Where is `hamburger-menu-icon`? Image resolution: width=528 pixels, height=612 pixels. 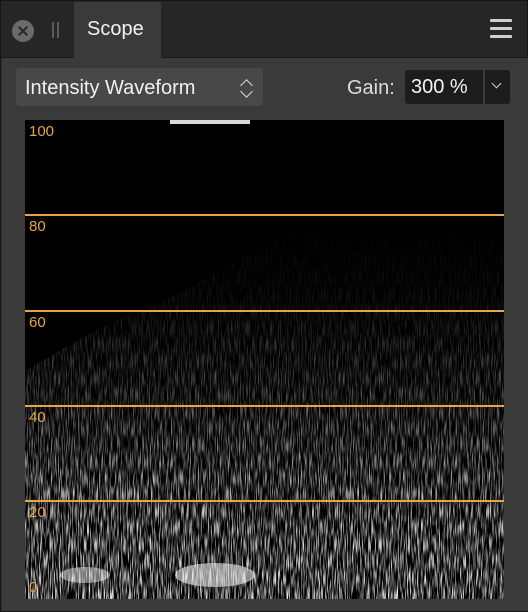
hamburger-menu-icon is located at coordinates (501, 29).